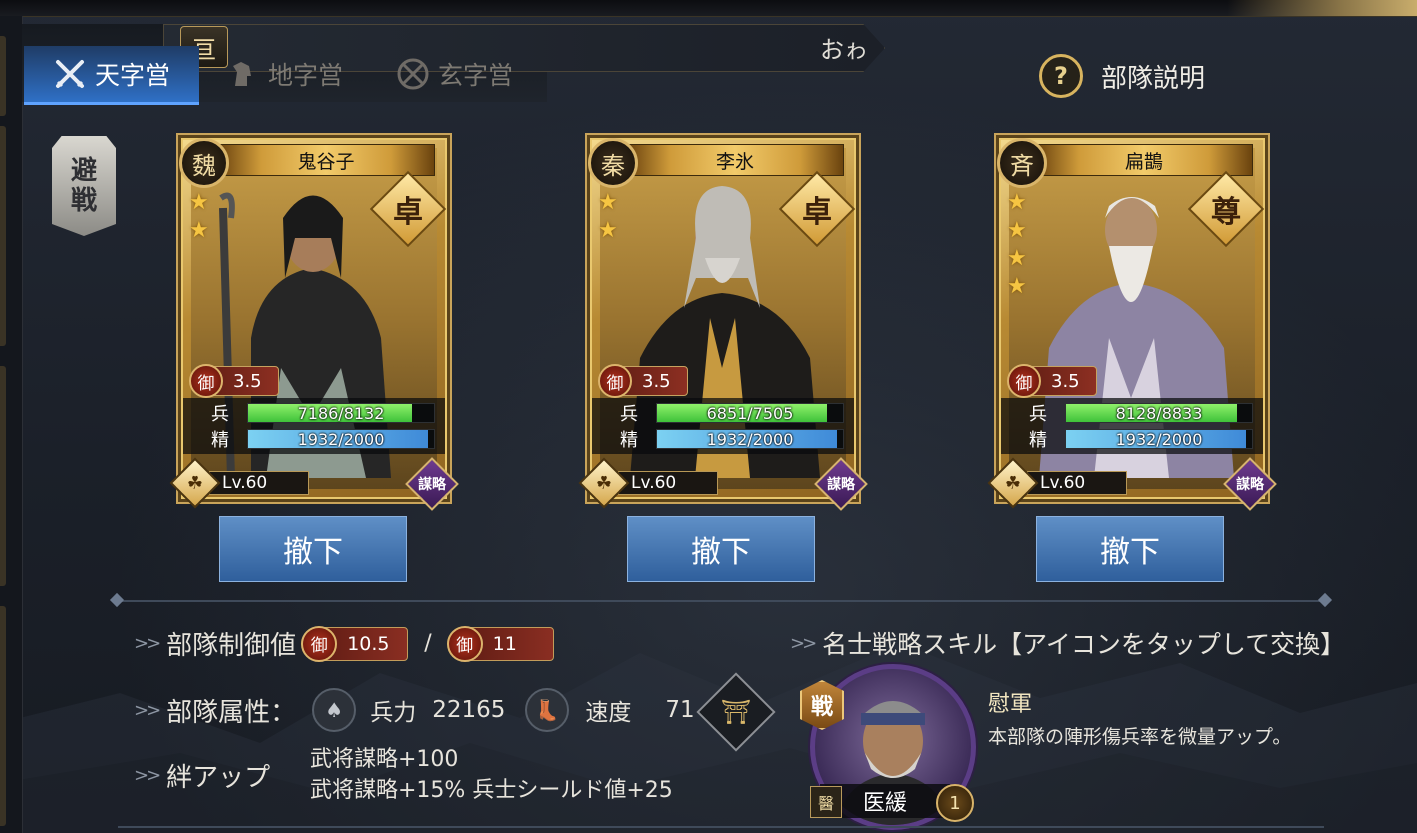  Describe the element at coordinates (723, 426) in the screenshot. I see `stat-bars: 兵 6851/7505 精 1932/2000` at that location.